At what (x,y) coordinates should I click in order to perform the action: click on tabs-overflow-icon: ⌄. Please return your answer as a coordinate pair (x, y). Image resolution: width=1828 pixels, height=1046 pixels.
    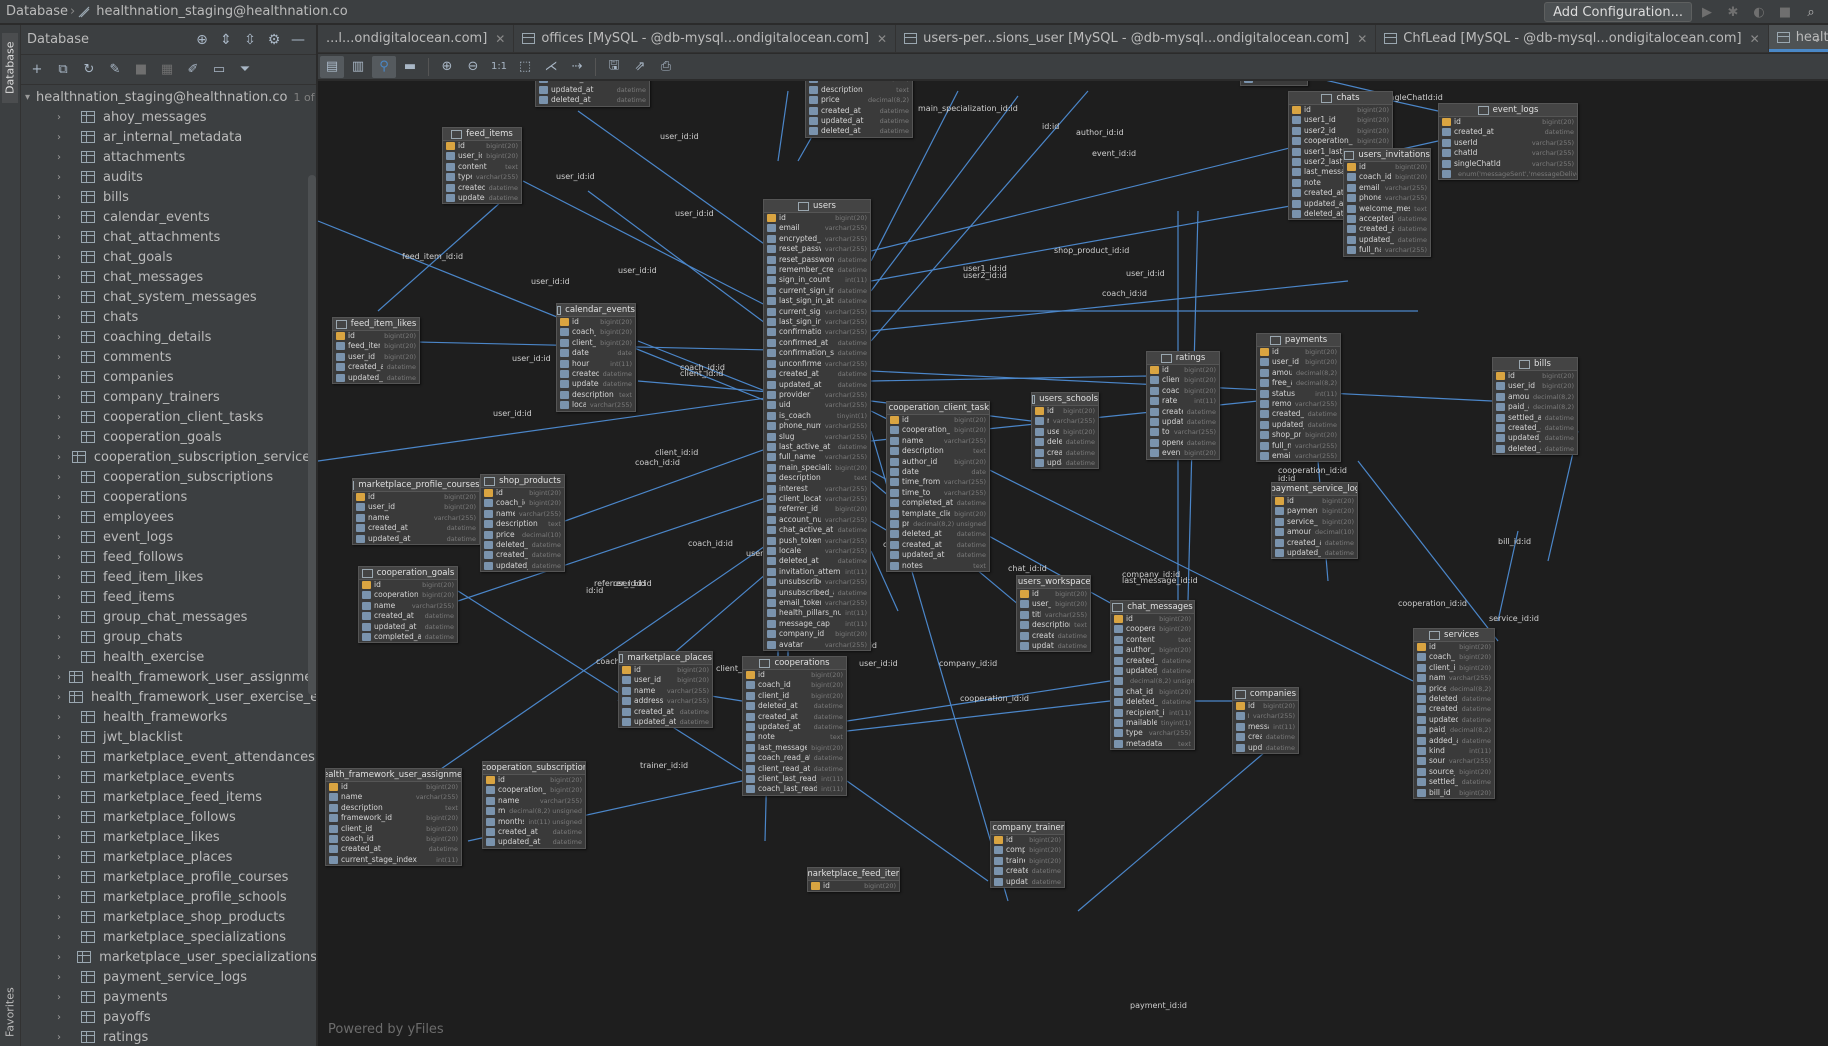
    Looking at the image, I should click on (1817, 38).